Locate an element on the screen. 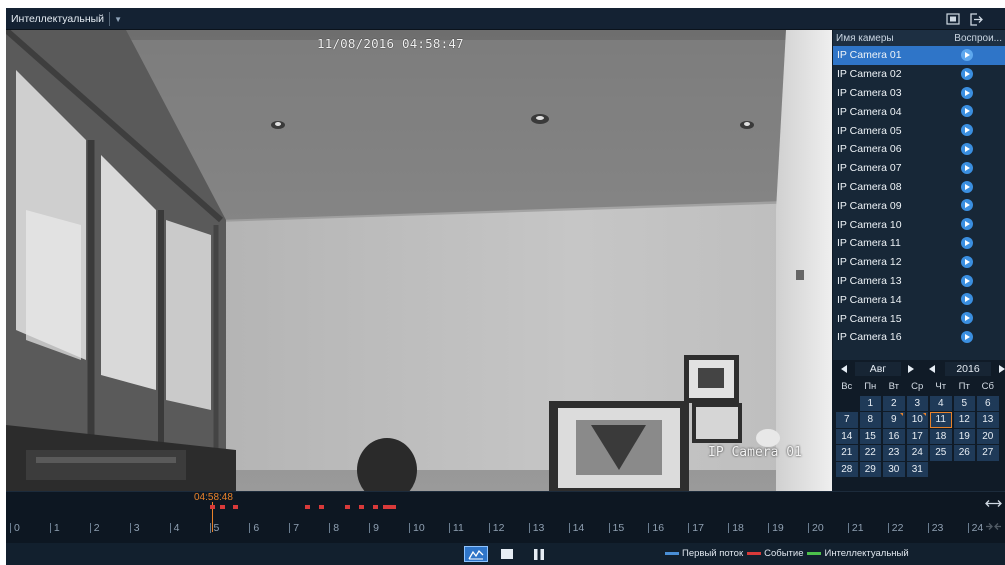 The height and width of the screenshot is (565, 1005). calendar-day: 10 is located at coordinates (917, 420).